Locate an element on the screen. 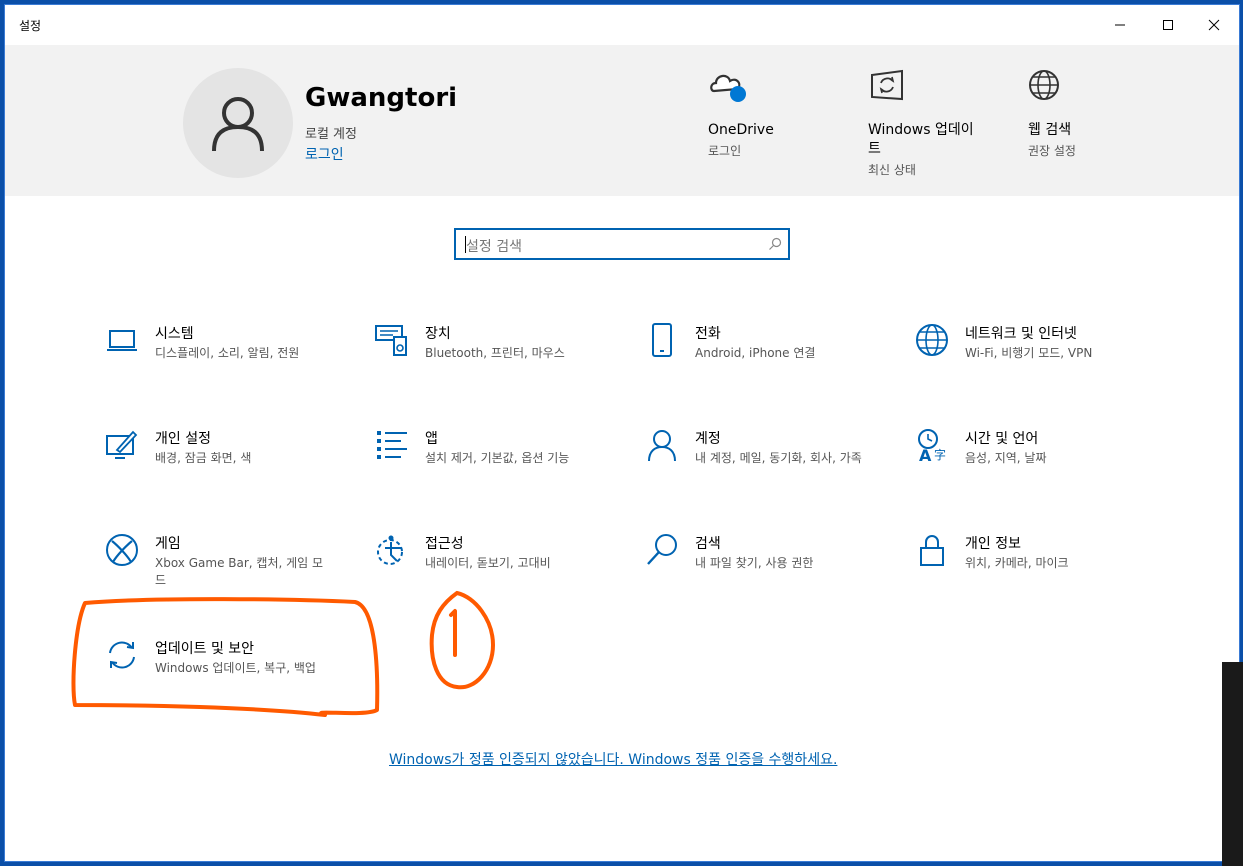 The width and height of the screenshot is (1243, 866). time-language-icon: A 字 is located at coordinates (932, 445).